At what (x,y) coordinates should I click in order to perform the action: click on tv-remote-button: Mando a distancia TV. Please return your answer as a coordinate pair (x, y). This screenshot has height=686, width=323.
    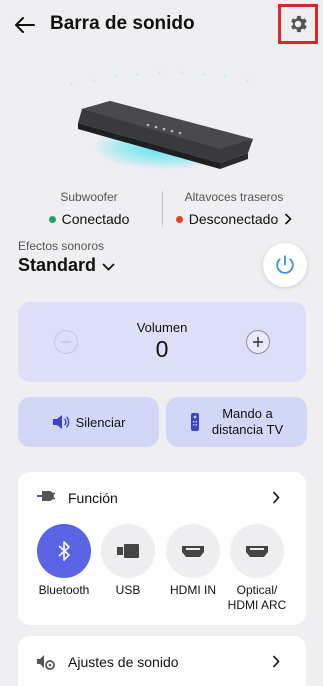
    Looking at the image, I should click on (236, 422).